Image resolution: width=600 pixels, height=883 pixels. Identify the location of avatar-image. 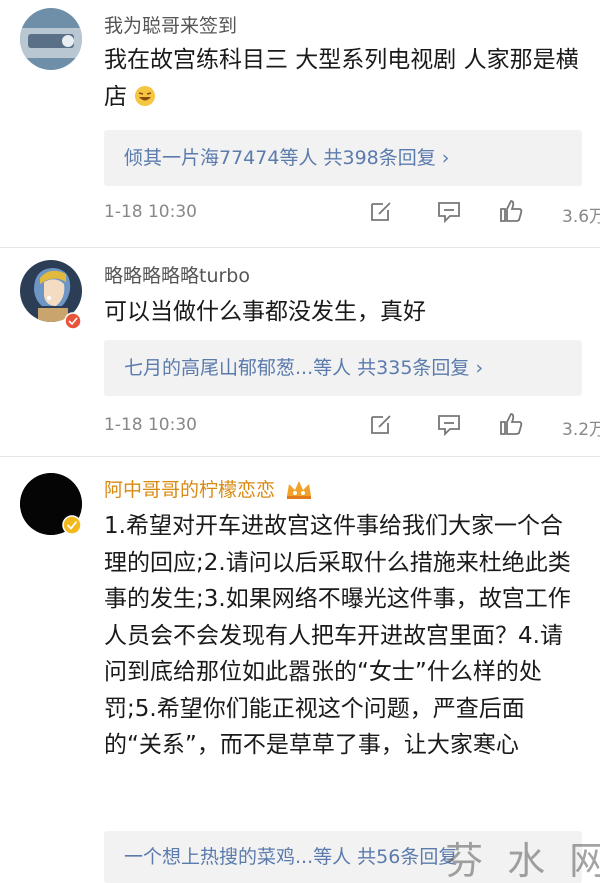
(51, 39).